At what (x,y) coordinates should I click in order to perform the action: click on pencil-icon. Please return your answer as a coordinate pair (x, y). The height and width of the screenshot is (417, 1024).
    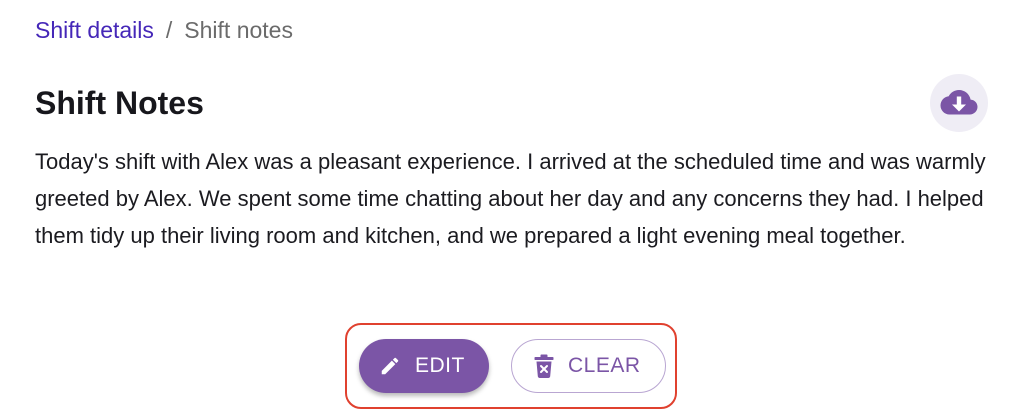
    Looking at the image, I should click on (390, 366).